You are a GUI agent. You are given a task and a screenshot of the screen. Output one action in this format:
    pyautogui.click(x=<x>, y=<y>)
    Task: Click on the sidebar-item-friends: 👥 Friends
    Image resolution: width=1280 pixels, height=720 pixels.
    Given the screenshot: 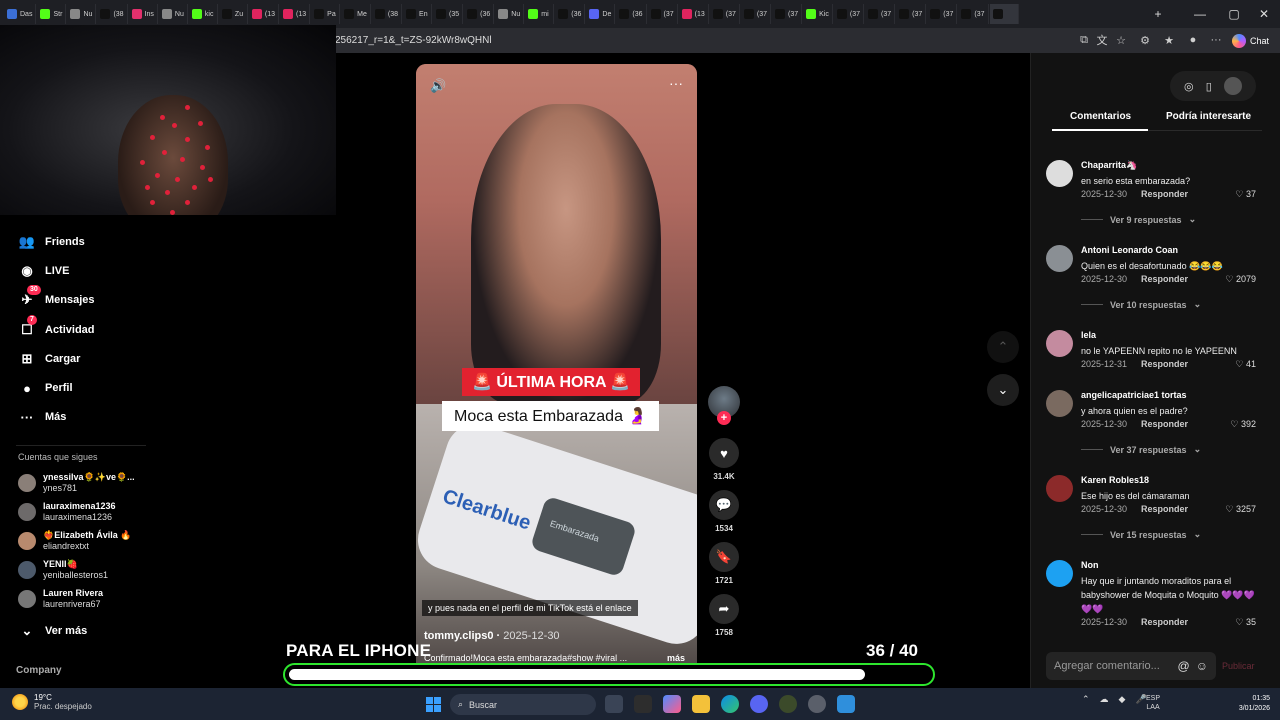 What is the action you would take?
    pyautogui.click(x=51, y=242)
    